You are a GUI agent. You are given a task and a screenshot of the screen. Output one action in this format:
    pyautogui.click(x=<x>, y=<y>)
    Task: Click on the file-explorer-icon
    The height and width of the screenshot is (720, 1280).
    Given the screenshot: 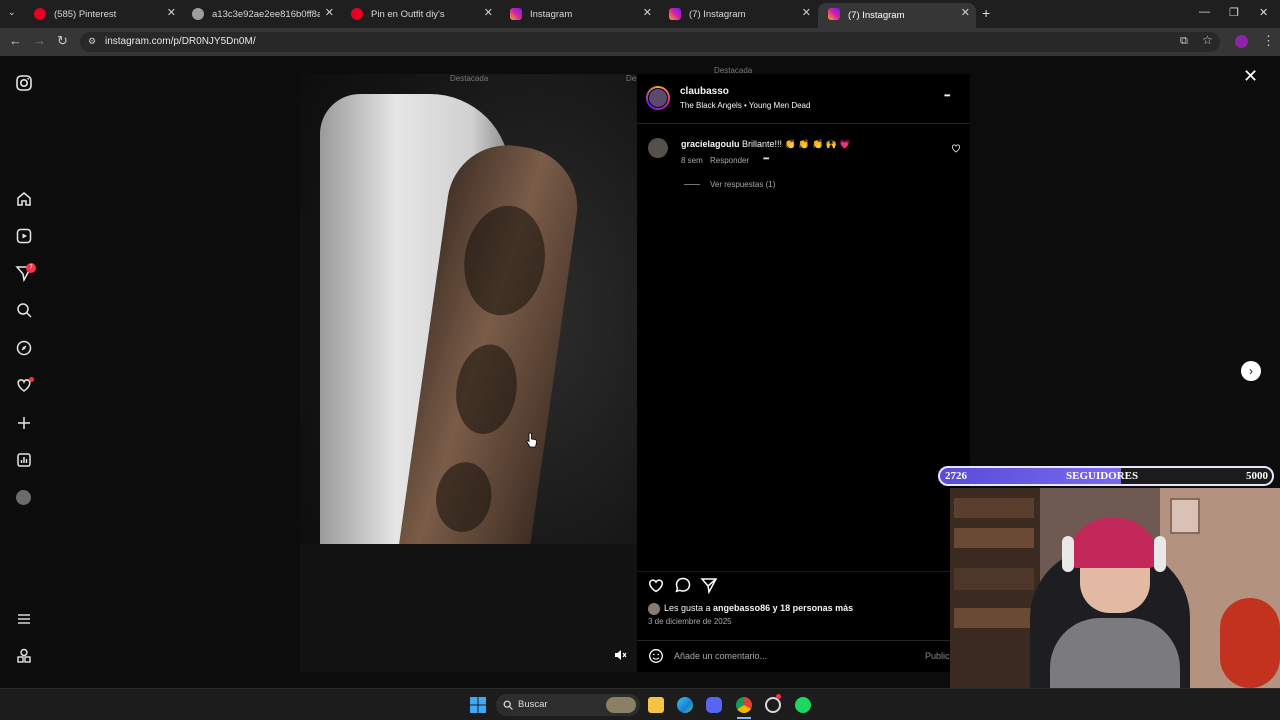 What is the action you would take?
    pyautogui.click(x=656, y=705)
    